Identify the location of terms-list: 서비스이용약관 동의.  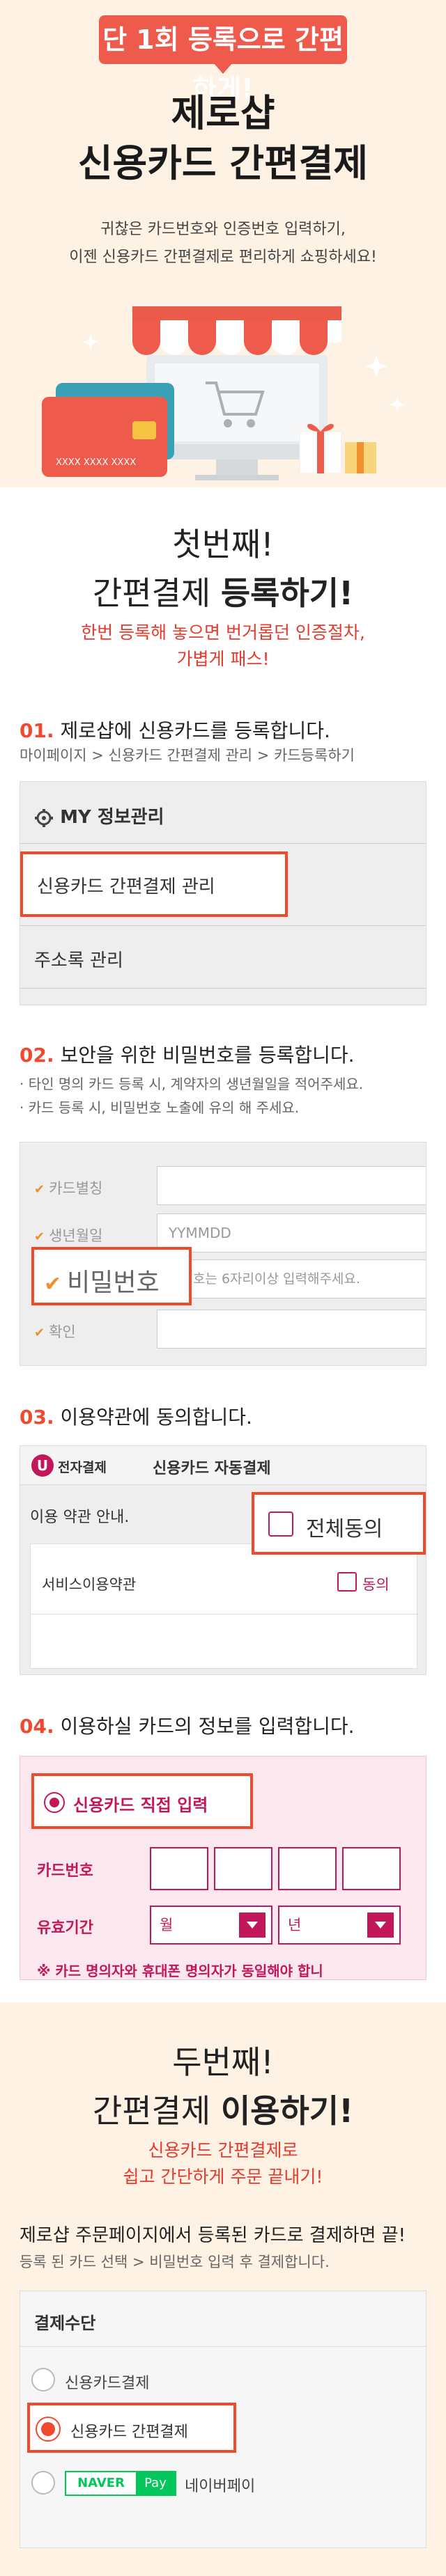
(224, 1606).